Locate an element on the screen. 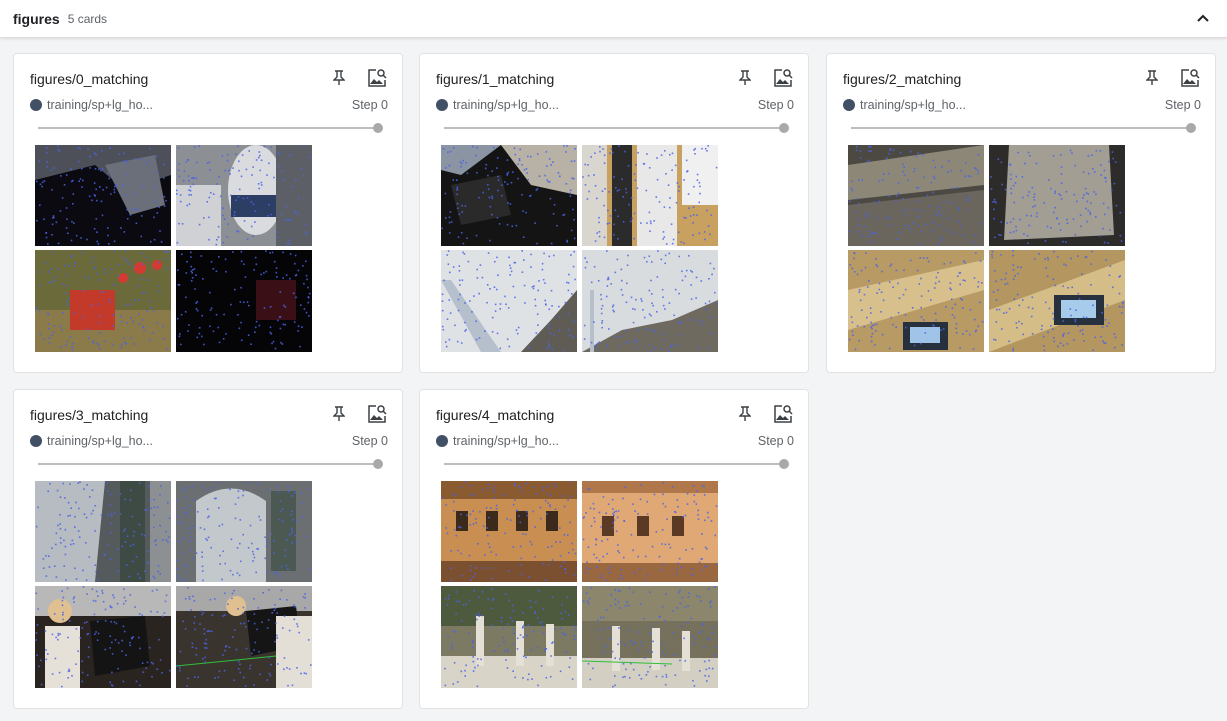 This screenshot has height=721, width=1227. group-name: figures is located at coordinates (36, 18).